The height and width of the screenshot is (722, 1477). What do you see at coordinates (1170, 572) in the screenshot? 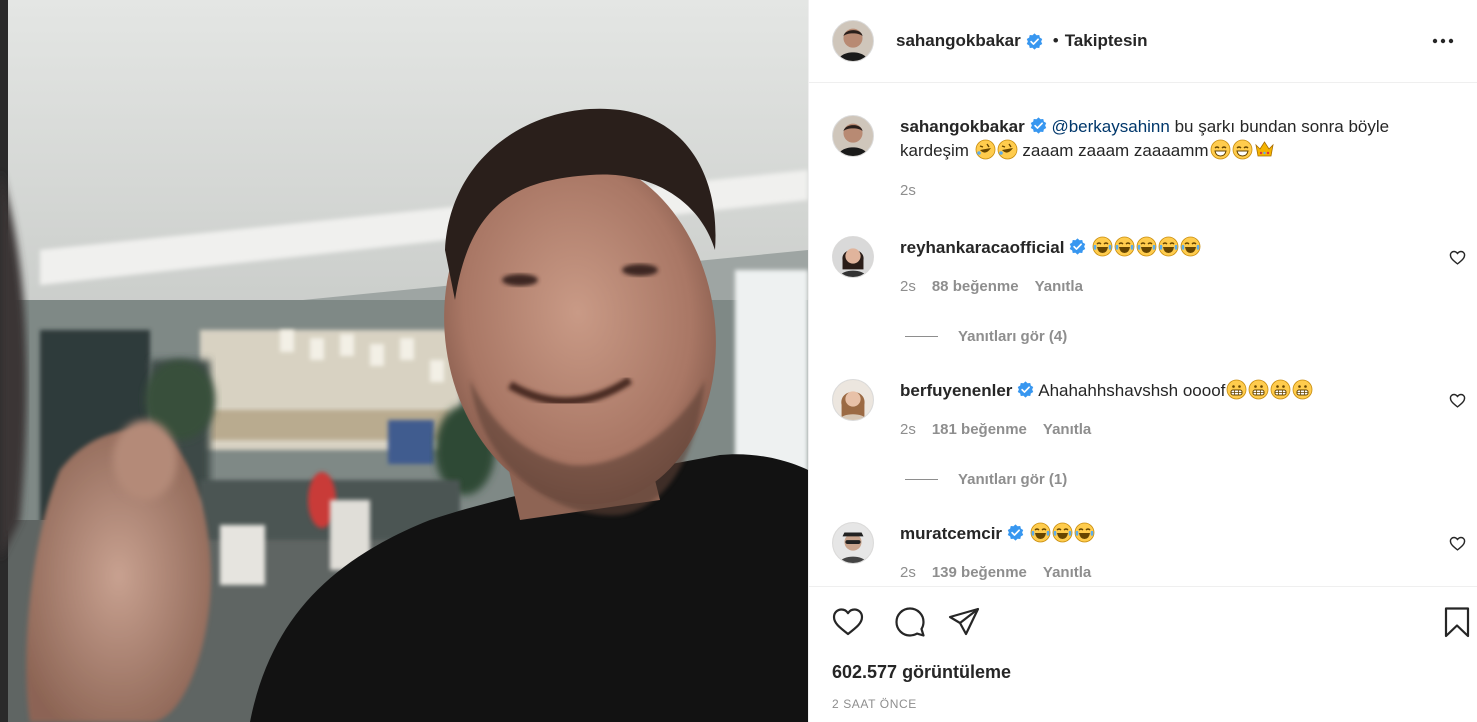
I see `comment-meta: 2s 139 beğenme Yanıtla` at bounding box center [1170, 572].